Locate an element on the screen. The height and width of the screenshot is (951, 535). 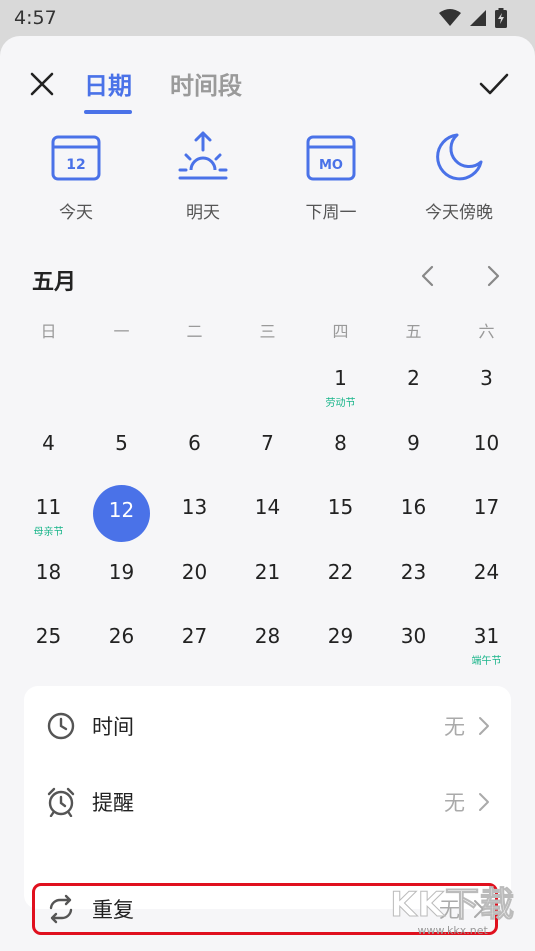
weekday-label: 日 is located at coordinates (48, 331).